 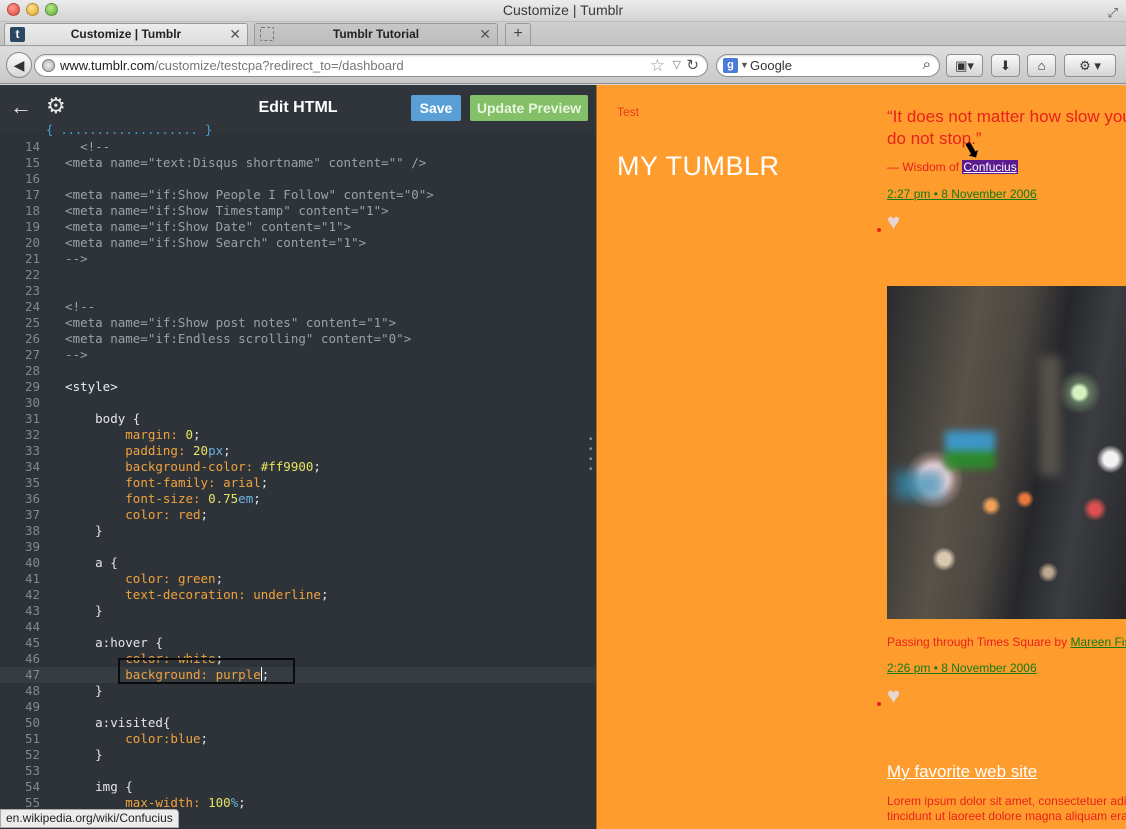 What do you see at coordinates (84, 387) in the screenshot?
I see `code-text: <style>` at bounding box center [84, 387].